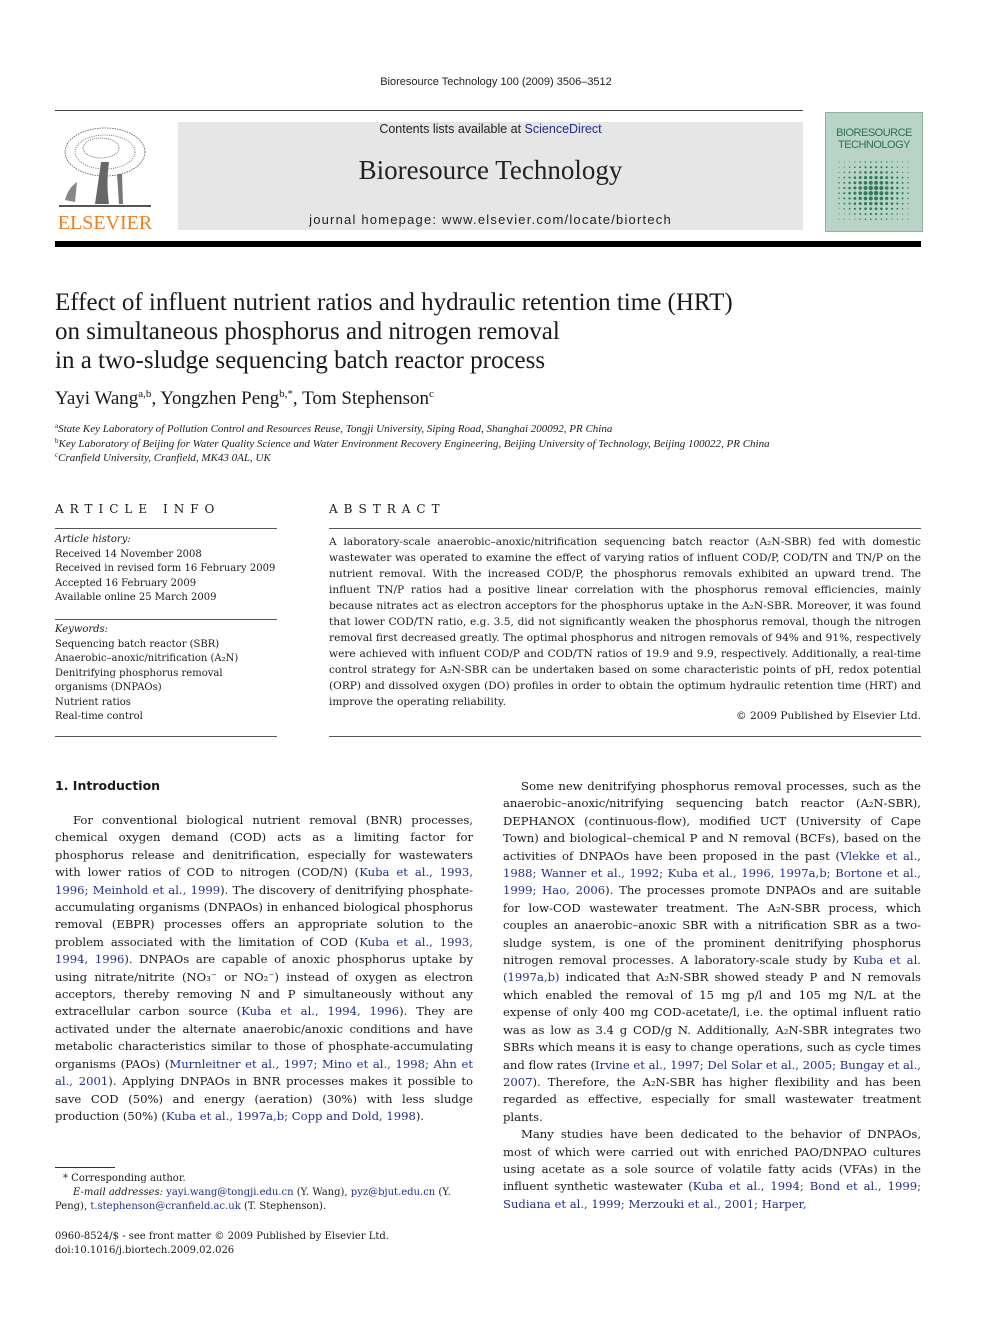 The width and height of the screenshot is (992, 1323). What do you see at coordinates (105, 177) in the screenshot?
I see `elsevier-logo: ELSEVIER` at bounding box center [105, 177].